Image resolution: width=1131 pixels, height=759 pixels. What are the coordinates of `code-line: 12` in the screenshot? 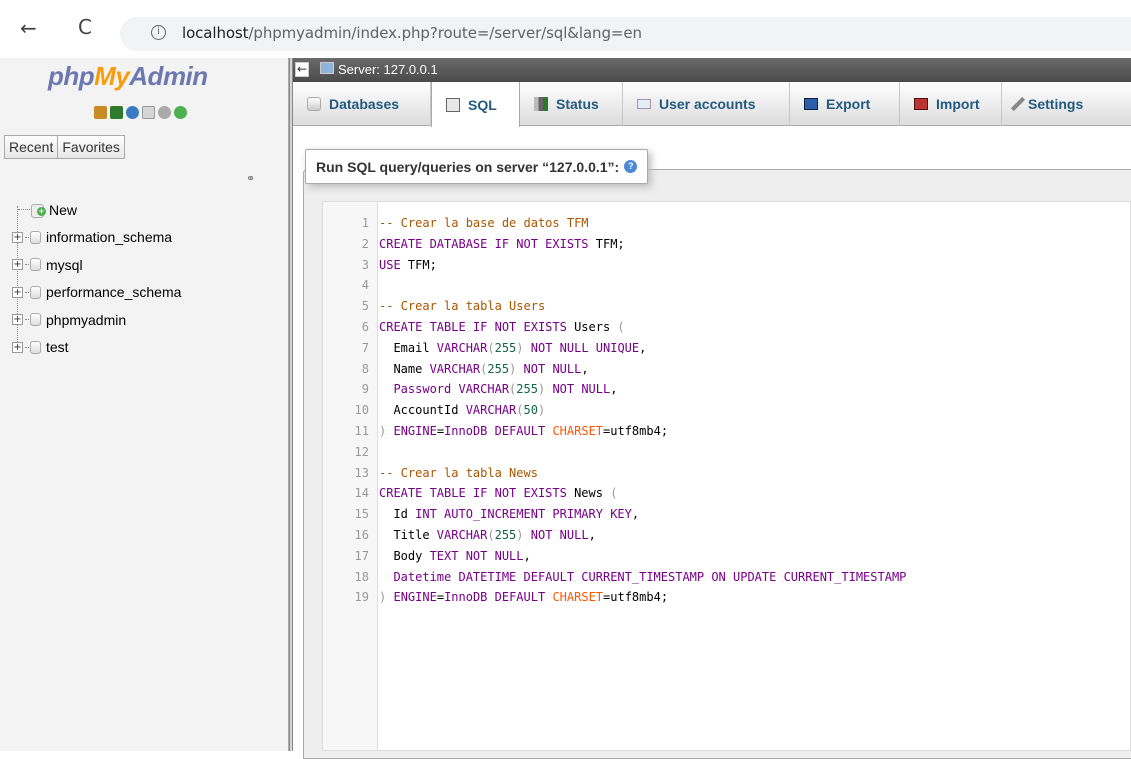 It's located at (727, 452).